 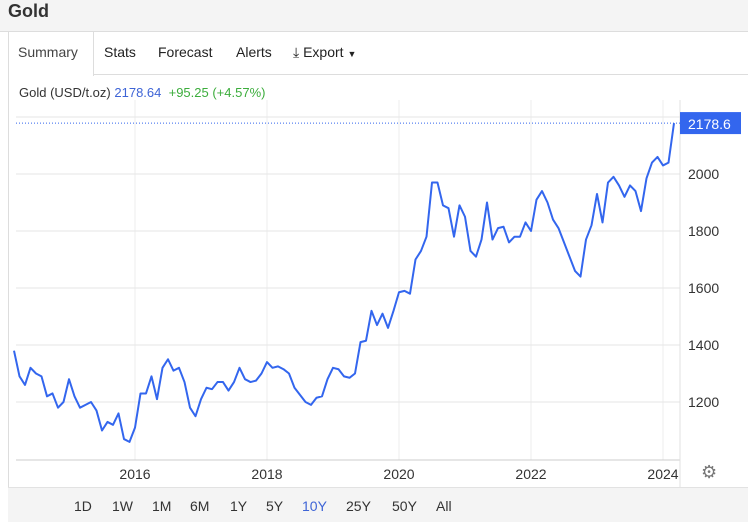 I want to click on y-tick-label: 1600, so click(x=703, y=288).